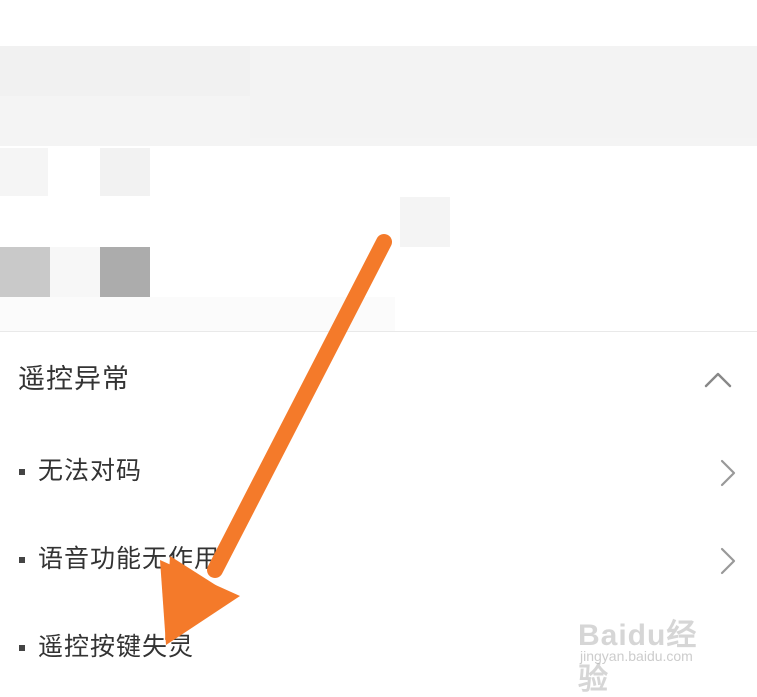 Image resolution: width=757 pixels, height=697 pixels. Describe the element at coordinates (636, 656) in the screenshot. I see `watermark-url: jingyan.baidu.com` at that location.